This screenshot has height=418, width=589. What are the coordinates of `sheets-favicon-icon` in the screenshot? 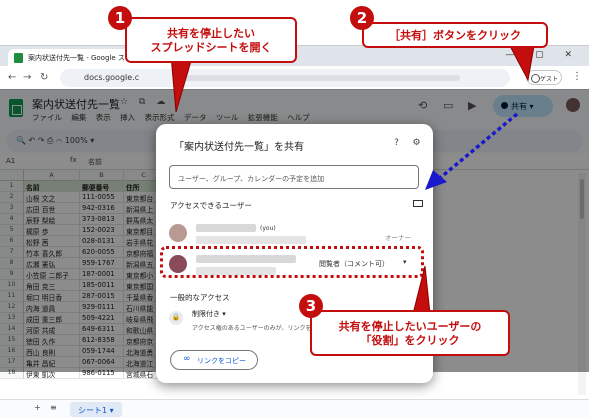 It's located at (18, 58).